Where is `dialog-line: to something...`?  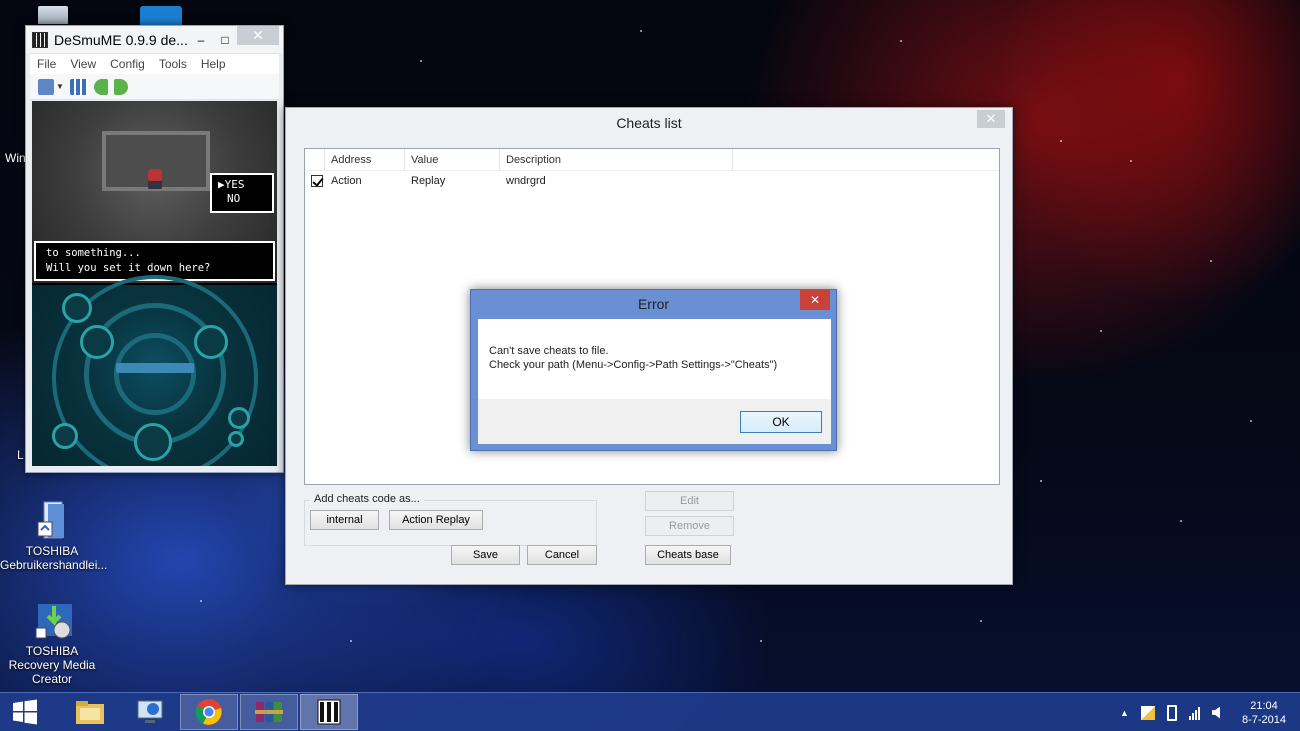 dialog-line: to something... is located at coordinates (93, 253).